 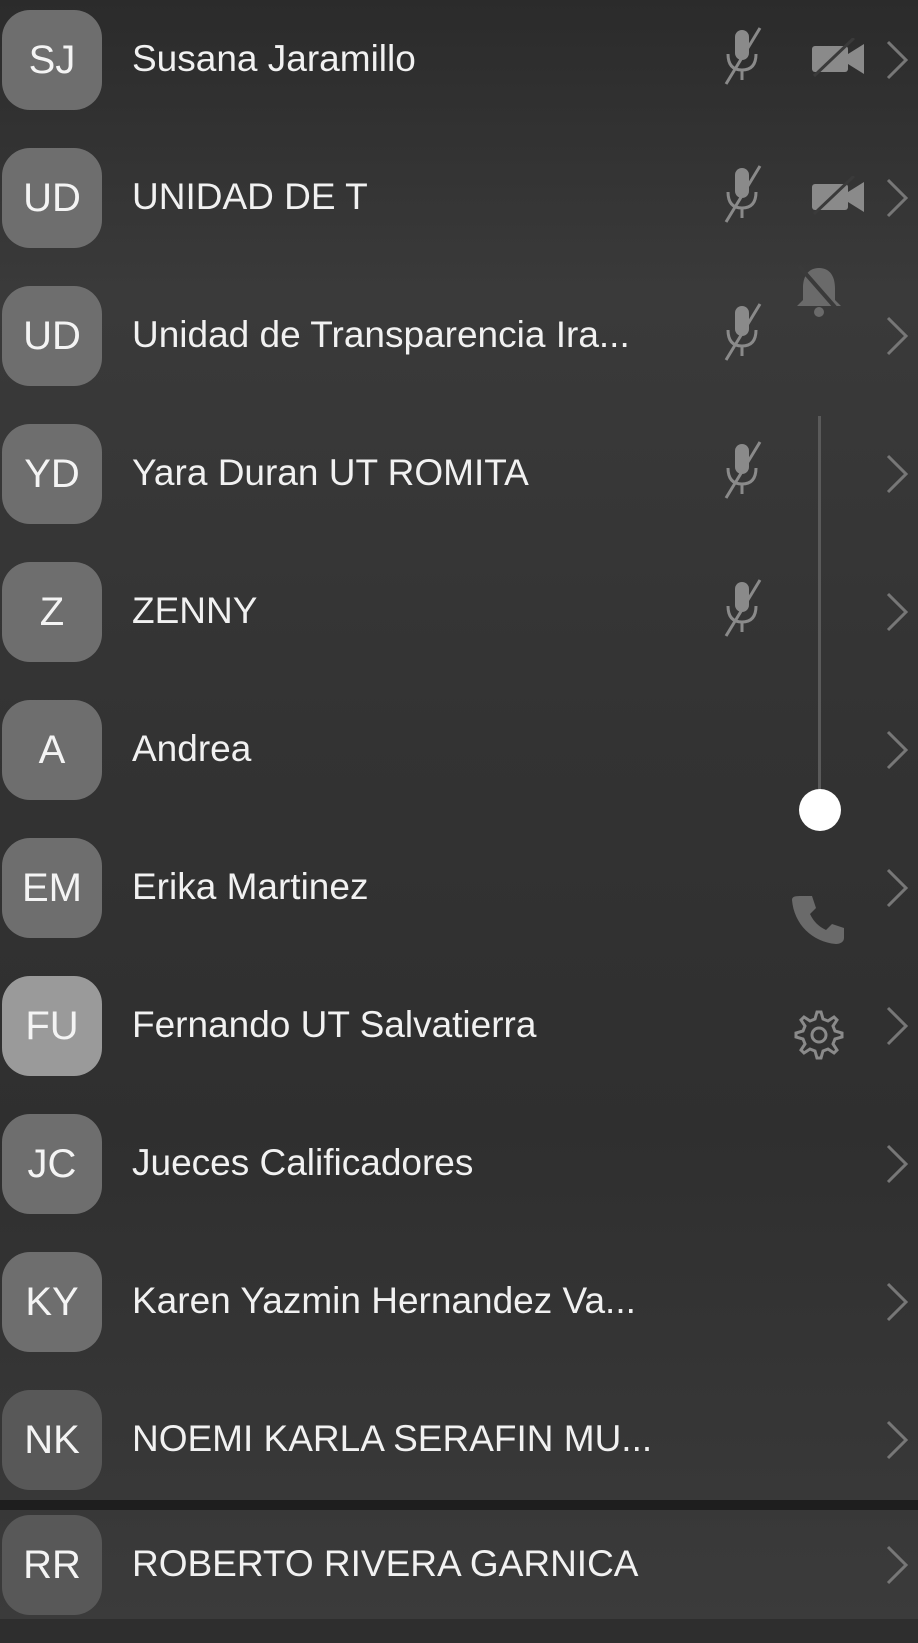 I want to click on participant-name: Yara Duran UT ROMITA, so click(x=330, y=472).